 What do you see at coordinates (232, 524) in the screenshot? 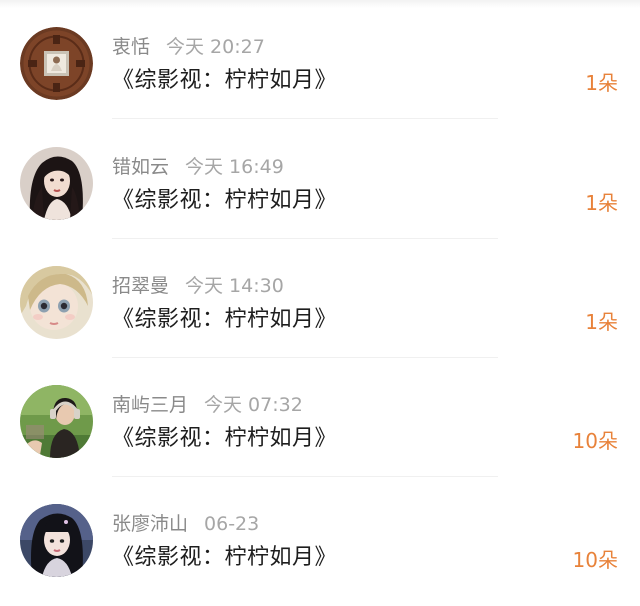
I see `timestamp: 06-23` at bounding box center [232, 524].